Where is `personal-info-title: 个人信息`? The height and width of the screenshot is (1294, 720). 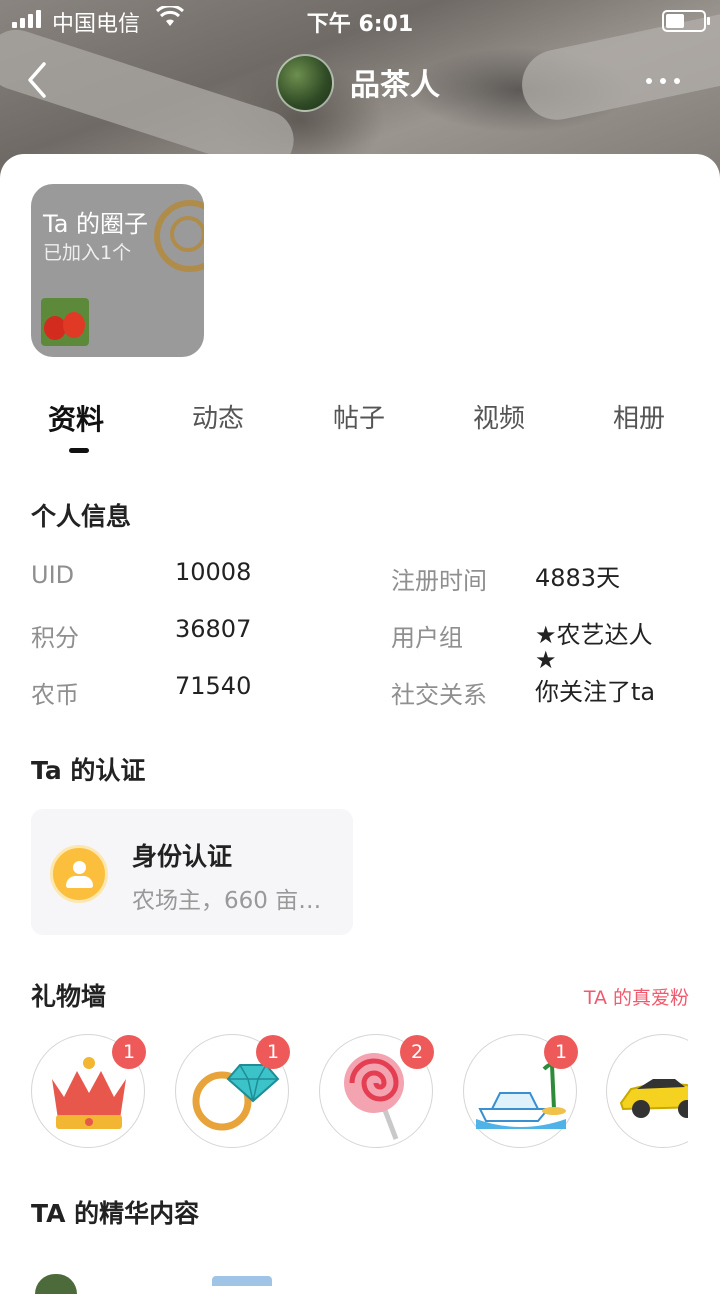
personal-info-title: 个人信息 is located at coordinates (81, 516).